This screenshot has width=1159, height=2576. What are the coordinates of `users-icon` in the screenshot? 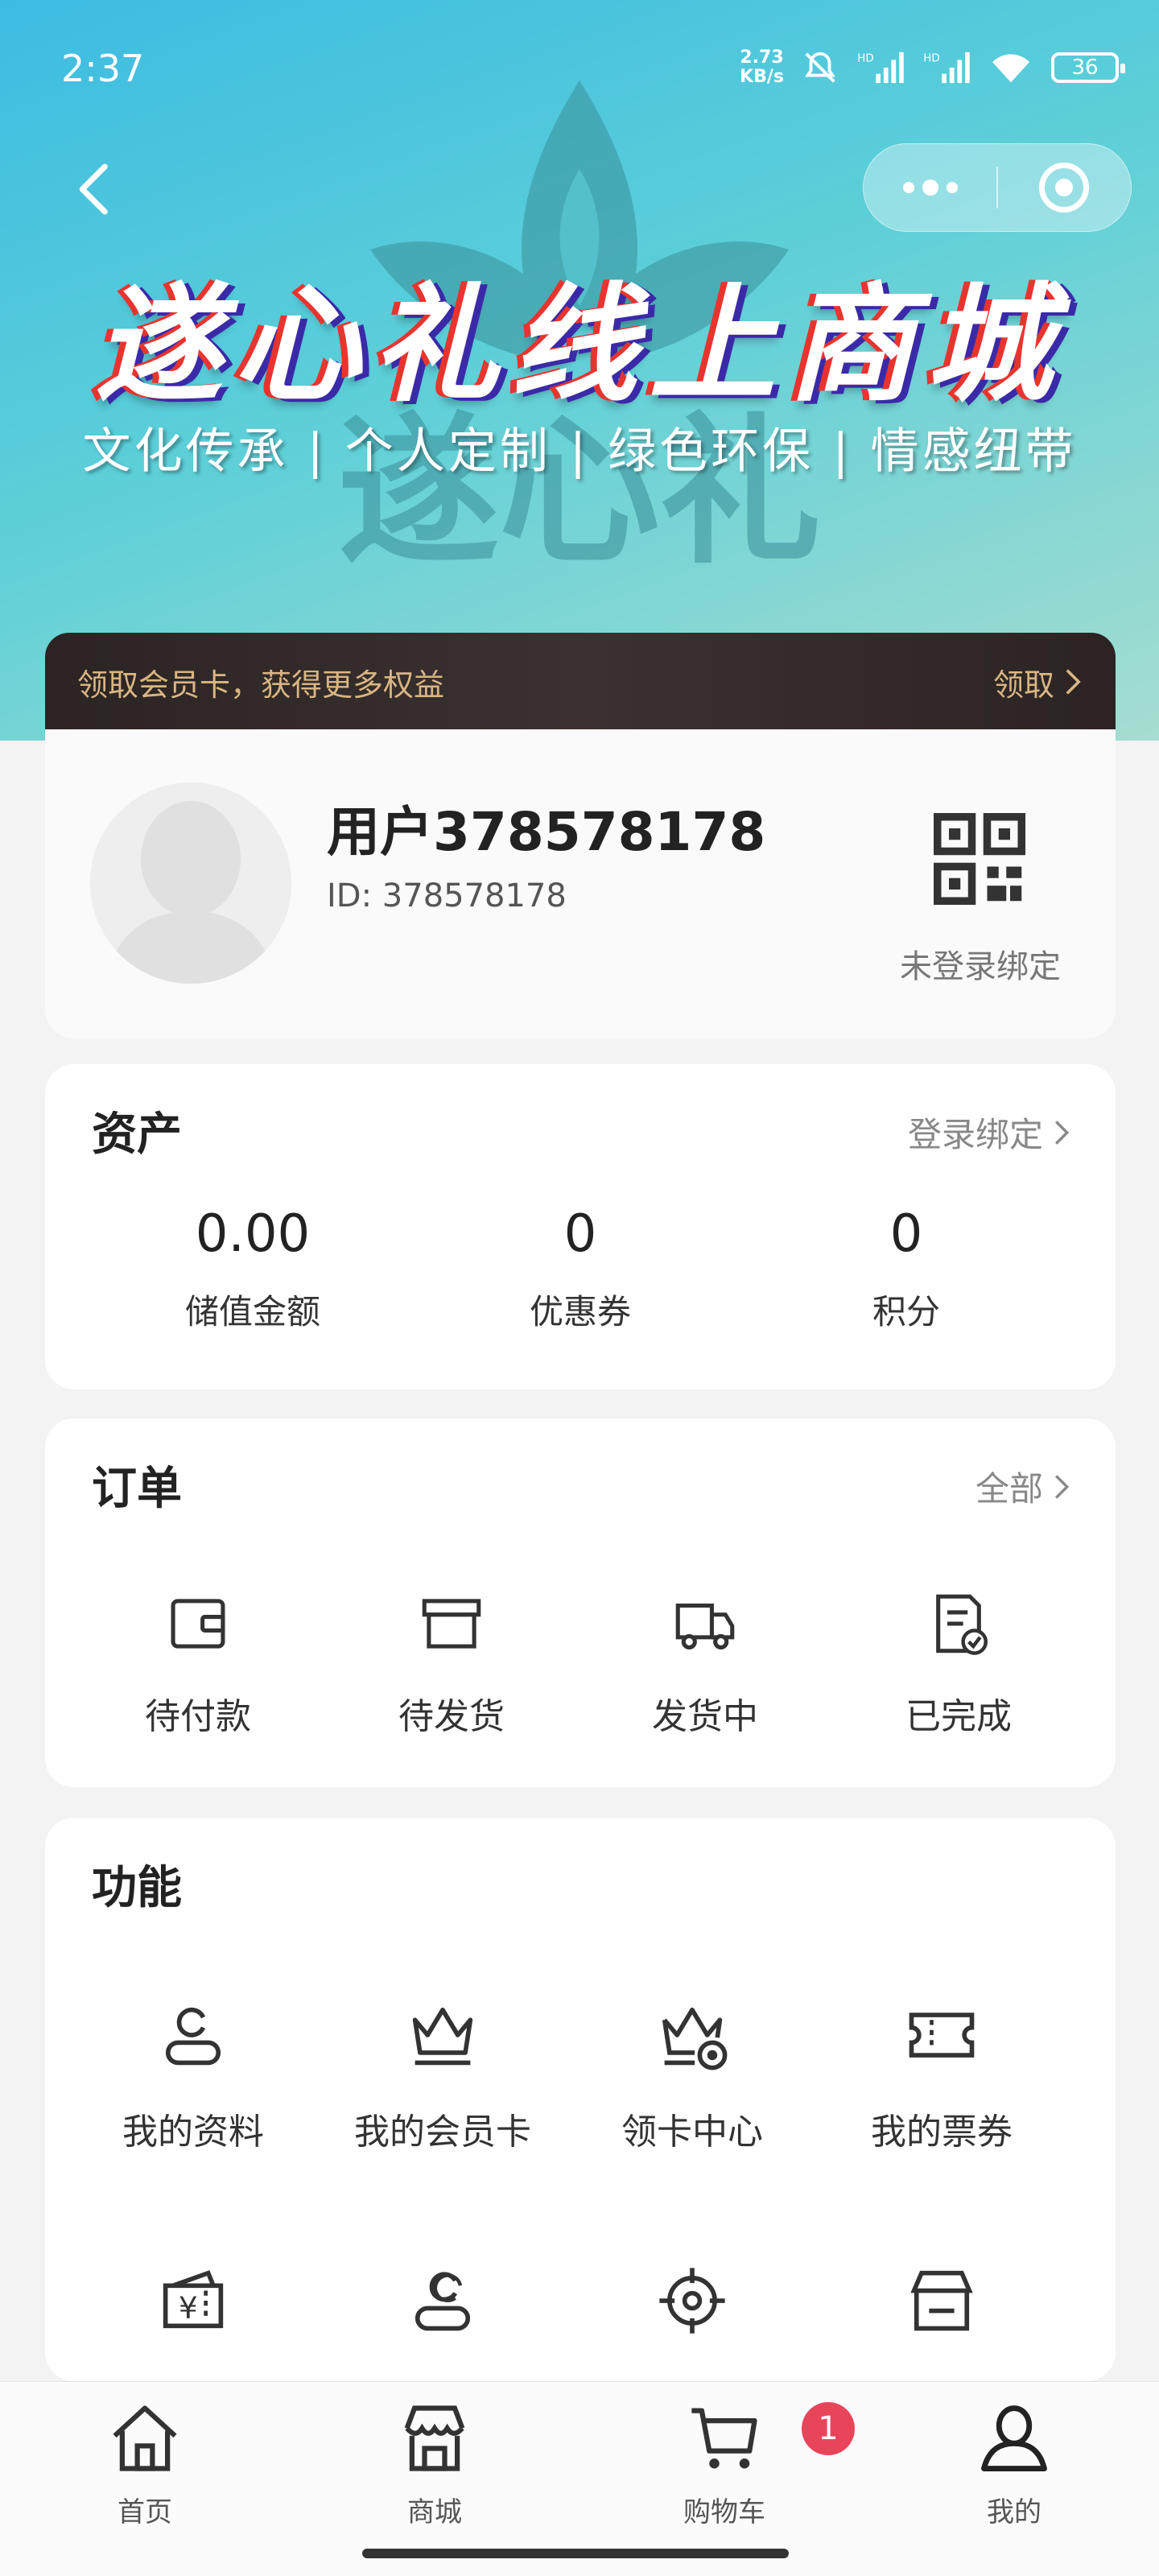 It's located at (443, 2301).